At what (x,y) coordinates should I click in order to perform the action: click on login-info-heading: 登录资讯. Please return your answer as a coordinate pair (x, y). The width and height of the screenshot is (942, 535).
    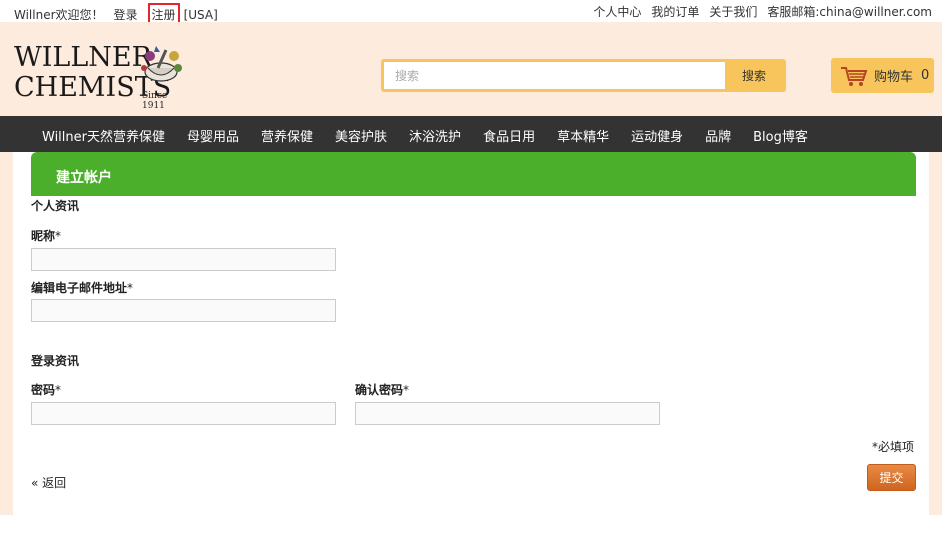
    Looking at the image, I should click on (55, 361).